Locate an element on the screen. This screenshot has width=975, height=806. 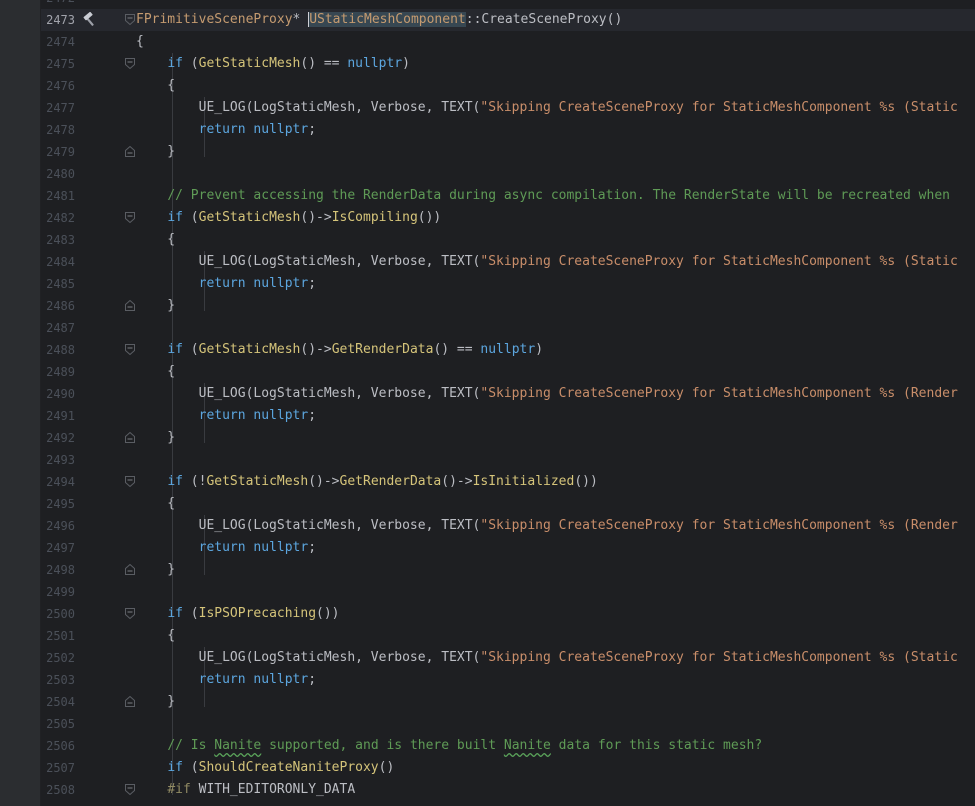
line-number: 2479 is located at coordinates (58, 152).